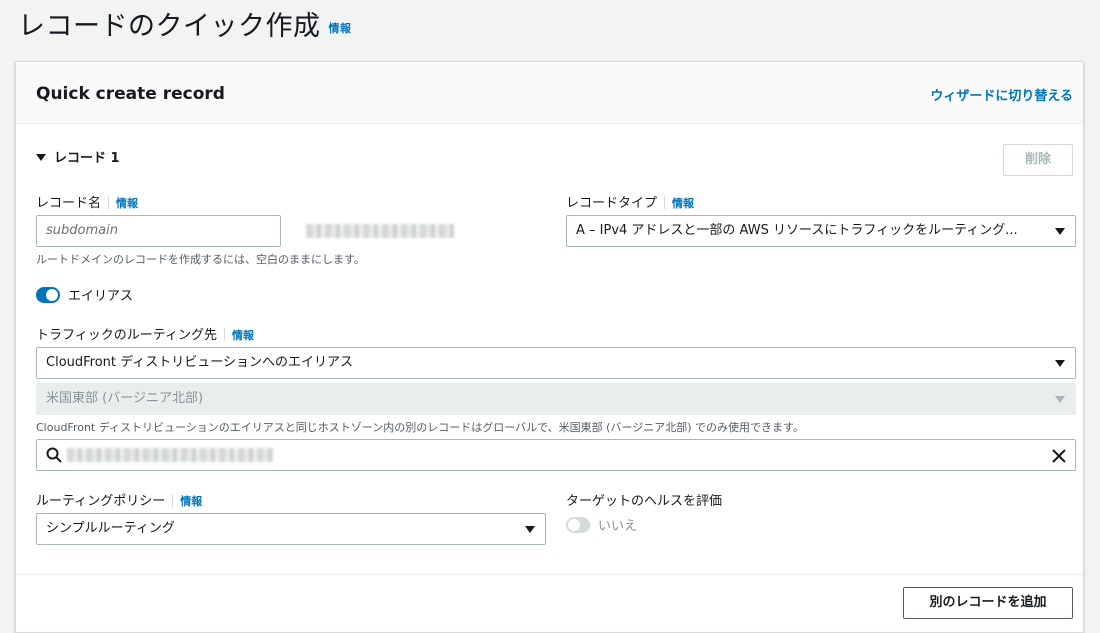  Describe the element at coordinates (127, 203) in the screenshot. I see `record-name-info-link: 情報` at that location.